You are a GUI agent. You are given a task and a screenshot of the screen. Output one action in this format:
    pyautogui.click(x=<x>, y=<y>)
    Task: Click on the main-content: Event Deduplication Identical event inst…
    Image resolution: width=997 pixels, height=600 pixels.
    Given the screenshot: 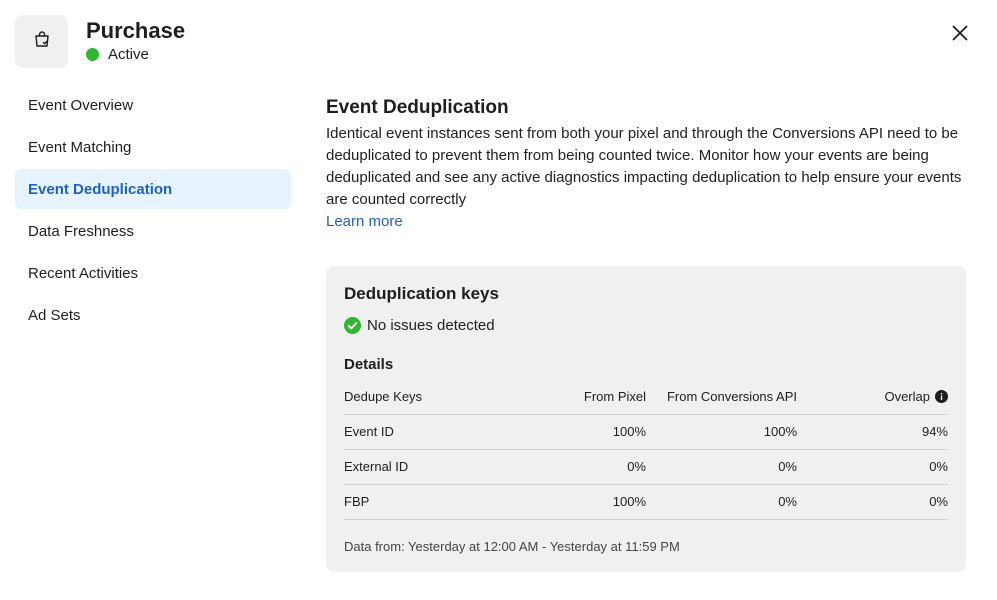 What is the action you would take?
    pyautogui.click(x=646, y=164)
    